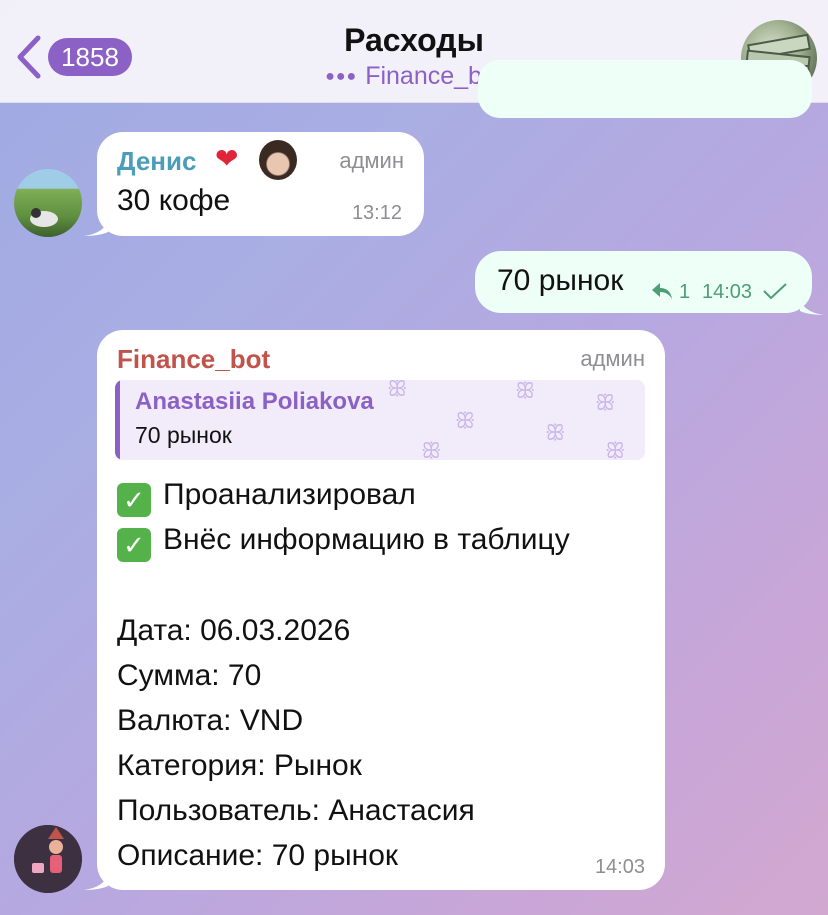 The width and height of the screenshot is (828, 915). I want to click on previous-message-bubble, so click(645, 89).